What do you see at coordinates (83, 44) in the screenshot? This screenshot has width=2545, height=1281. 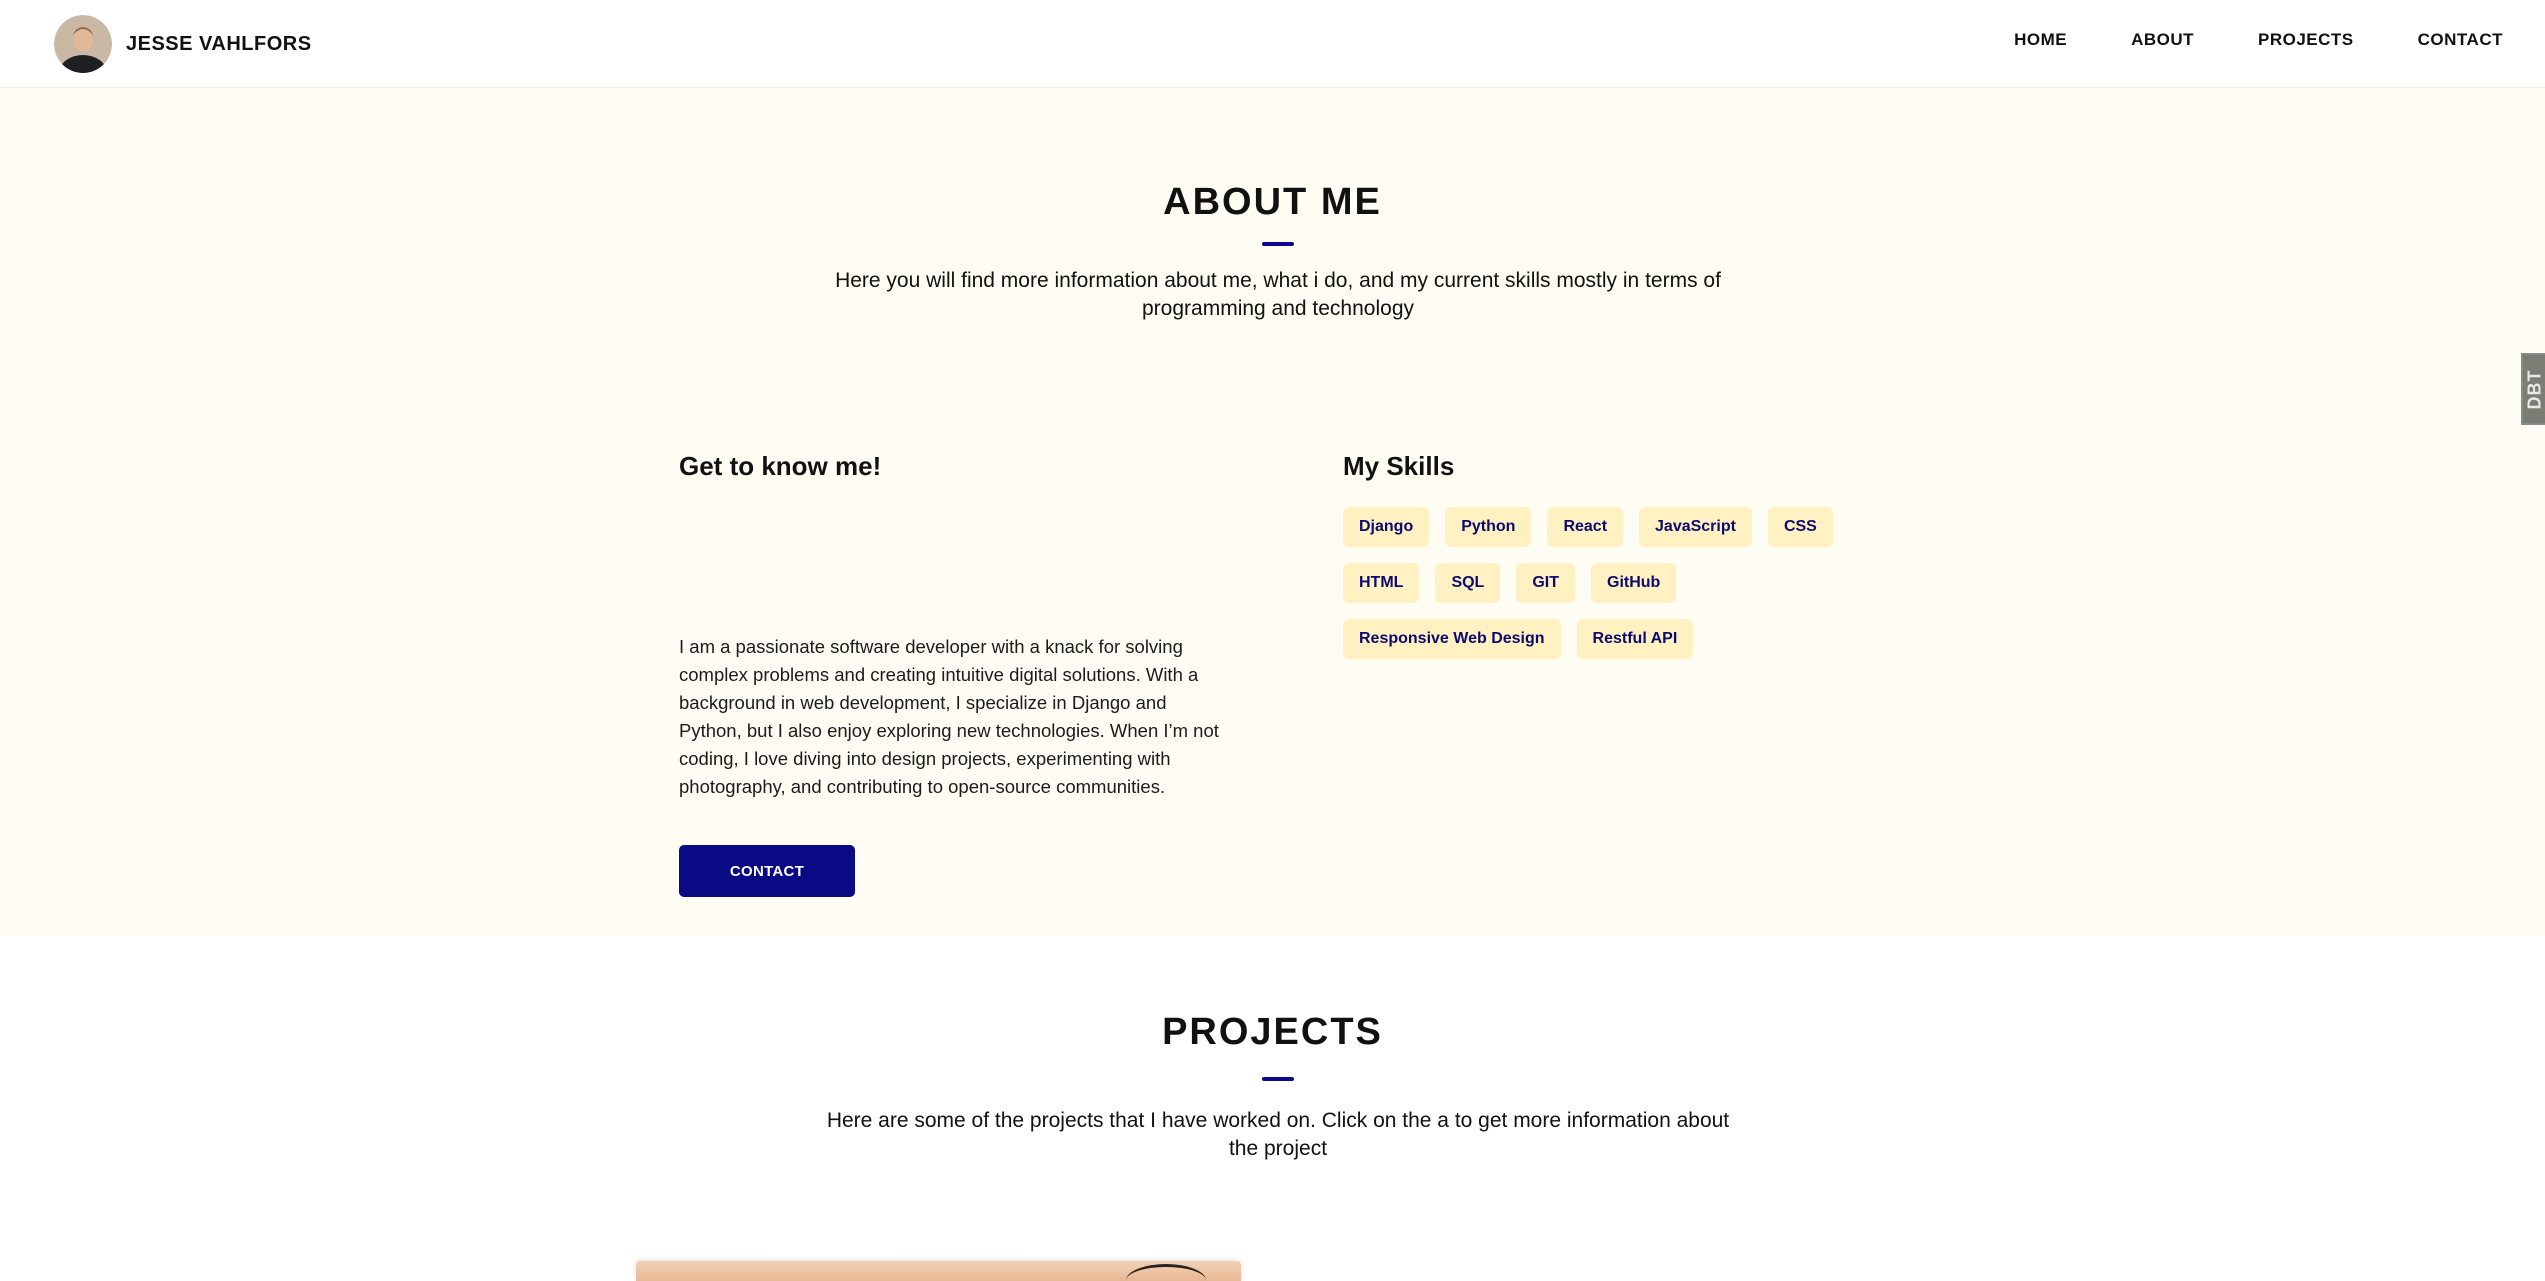 I see `avatar` at bounding box center [83, 44].